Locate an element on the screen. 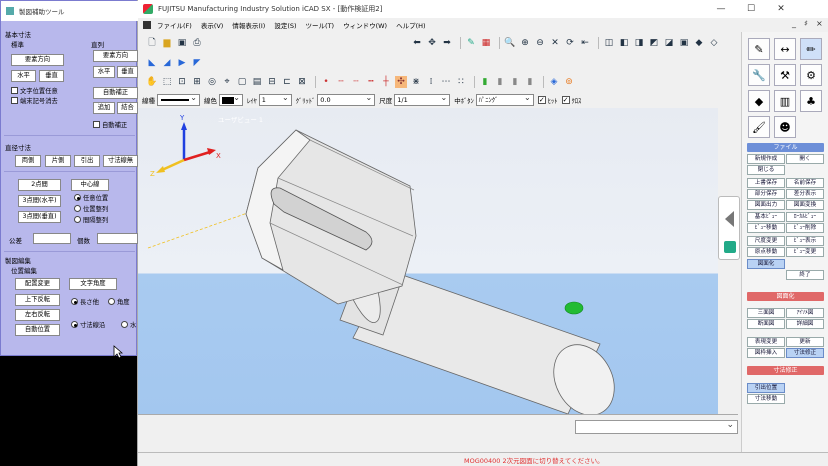 Image resolution: width=828 pixels, height=466 pixels. view-front-icon: ◫ is located at coordinates (609, 43).